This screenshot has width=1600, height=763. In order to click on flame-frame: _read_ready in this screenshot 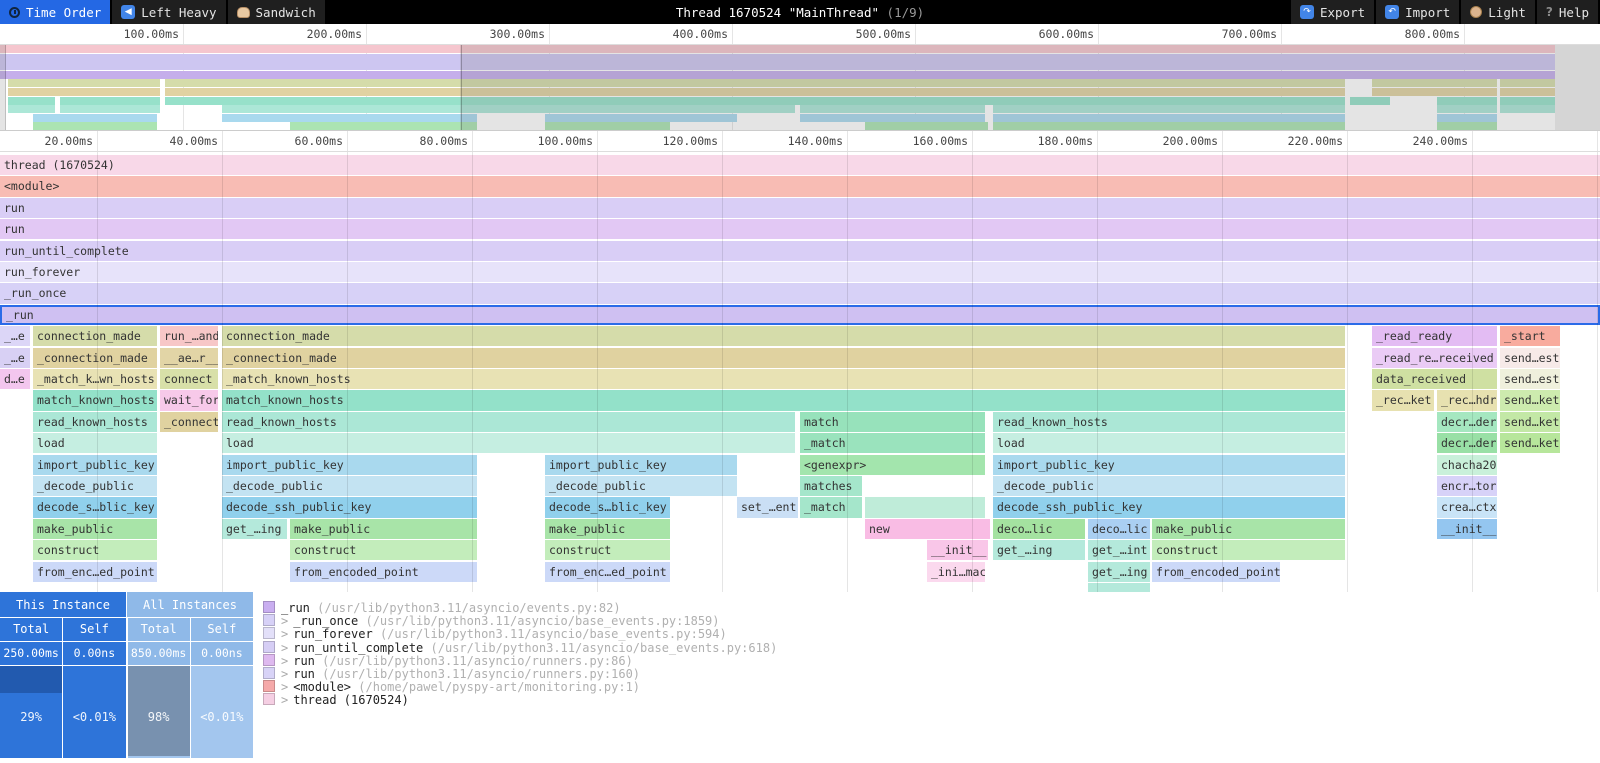, I will do `click(1434, 336)`.